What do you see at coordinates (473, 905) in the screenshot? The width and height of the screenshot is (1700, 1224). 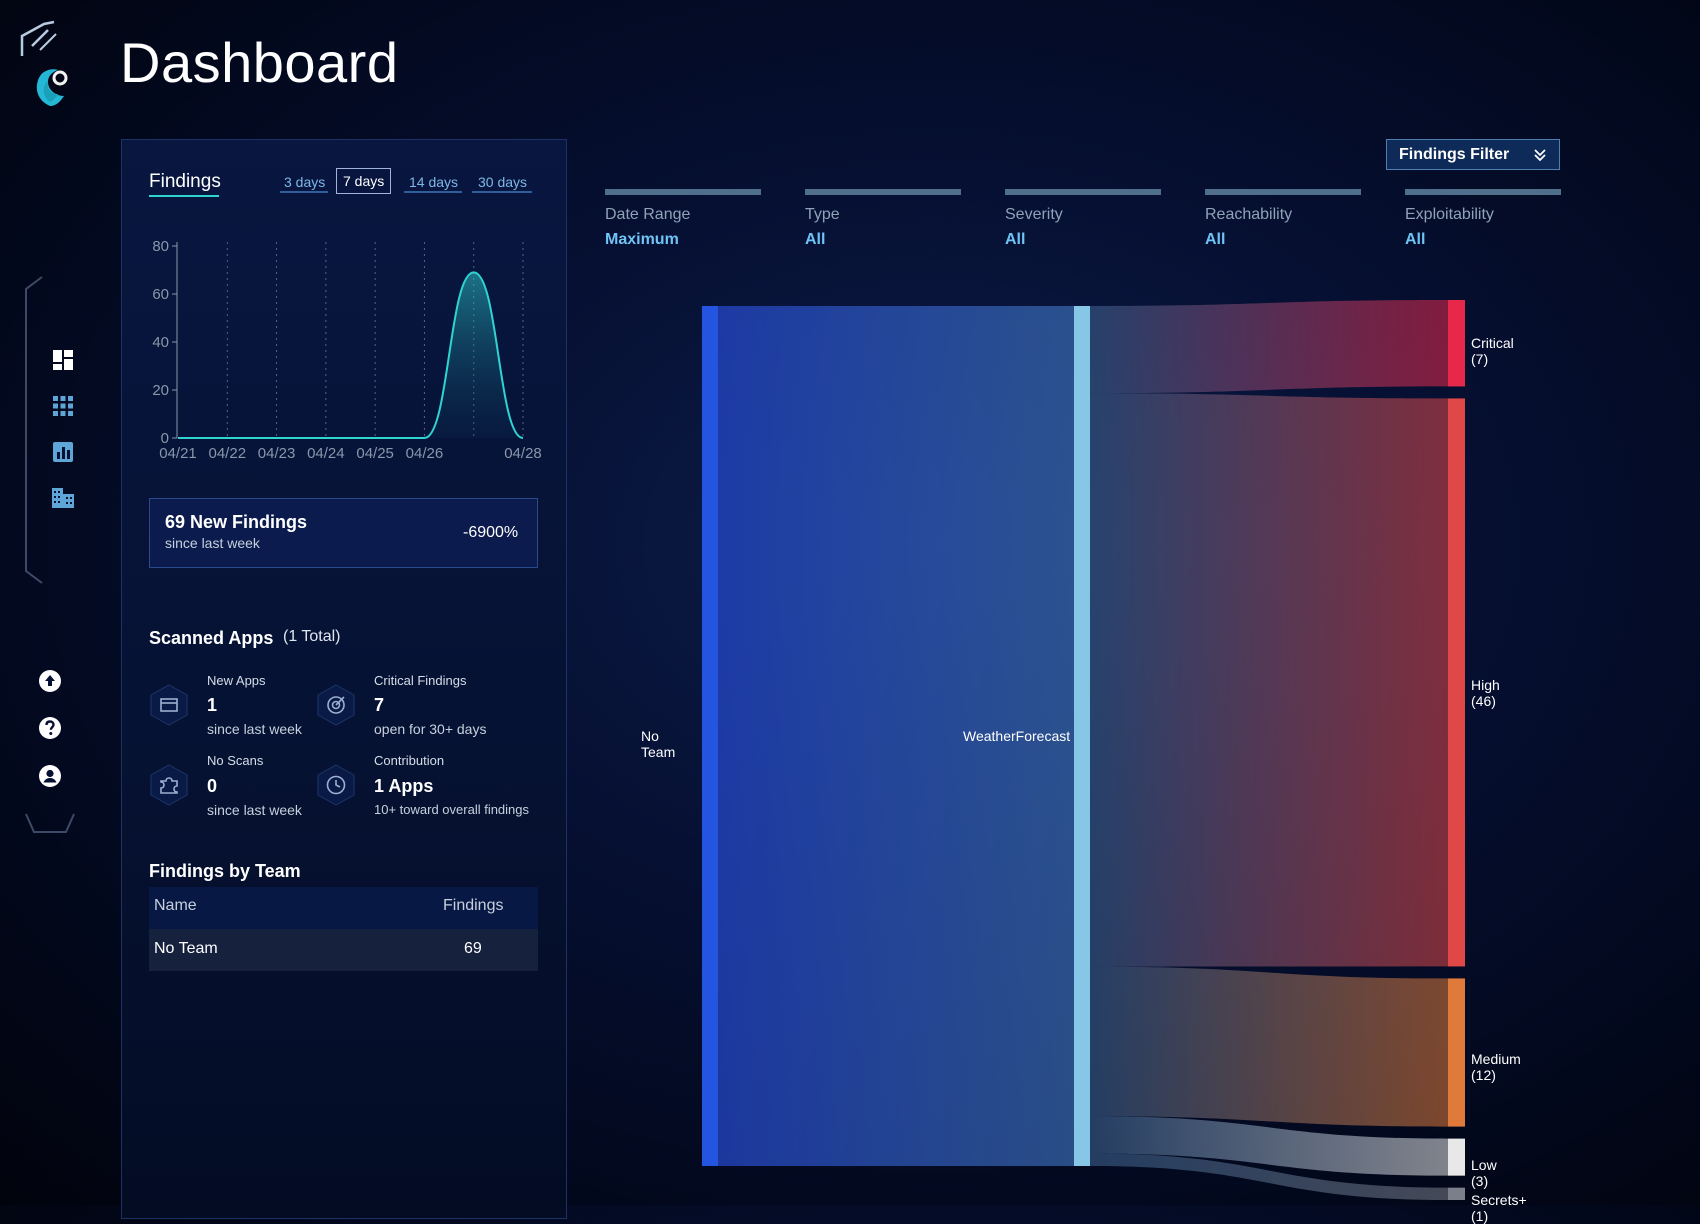 I see `team-col-findings: Findings` at bounding box center [473, 905].